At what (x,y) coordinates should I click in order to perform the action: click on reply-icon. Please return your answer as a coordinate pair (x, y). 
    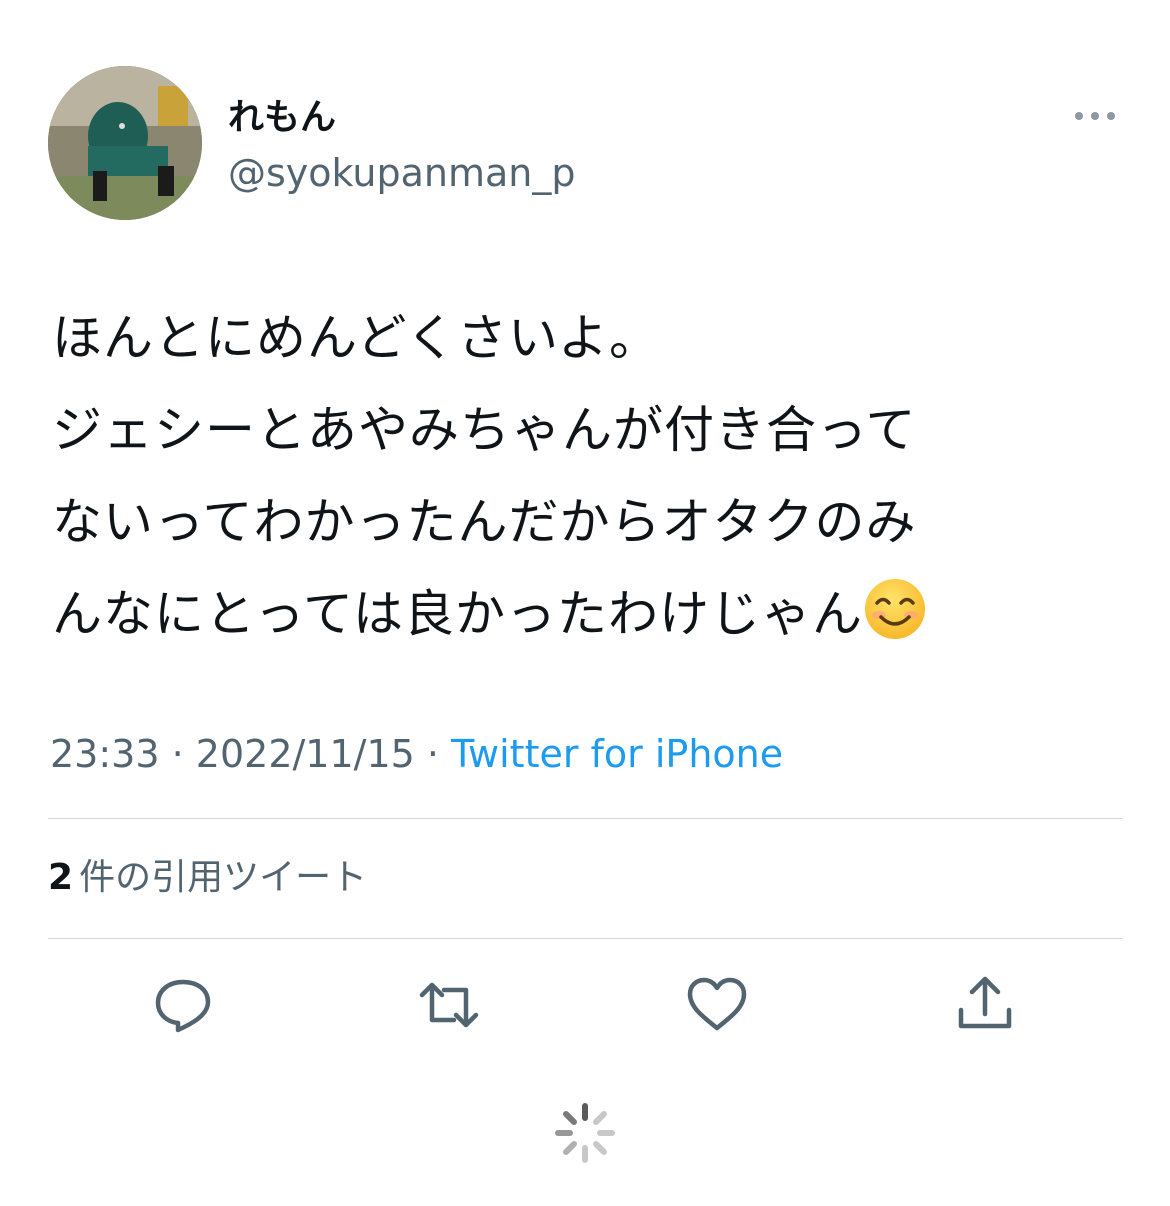
    Looking at the image, I should click on (183, 1005).